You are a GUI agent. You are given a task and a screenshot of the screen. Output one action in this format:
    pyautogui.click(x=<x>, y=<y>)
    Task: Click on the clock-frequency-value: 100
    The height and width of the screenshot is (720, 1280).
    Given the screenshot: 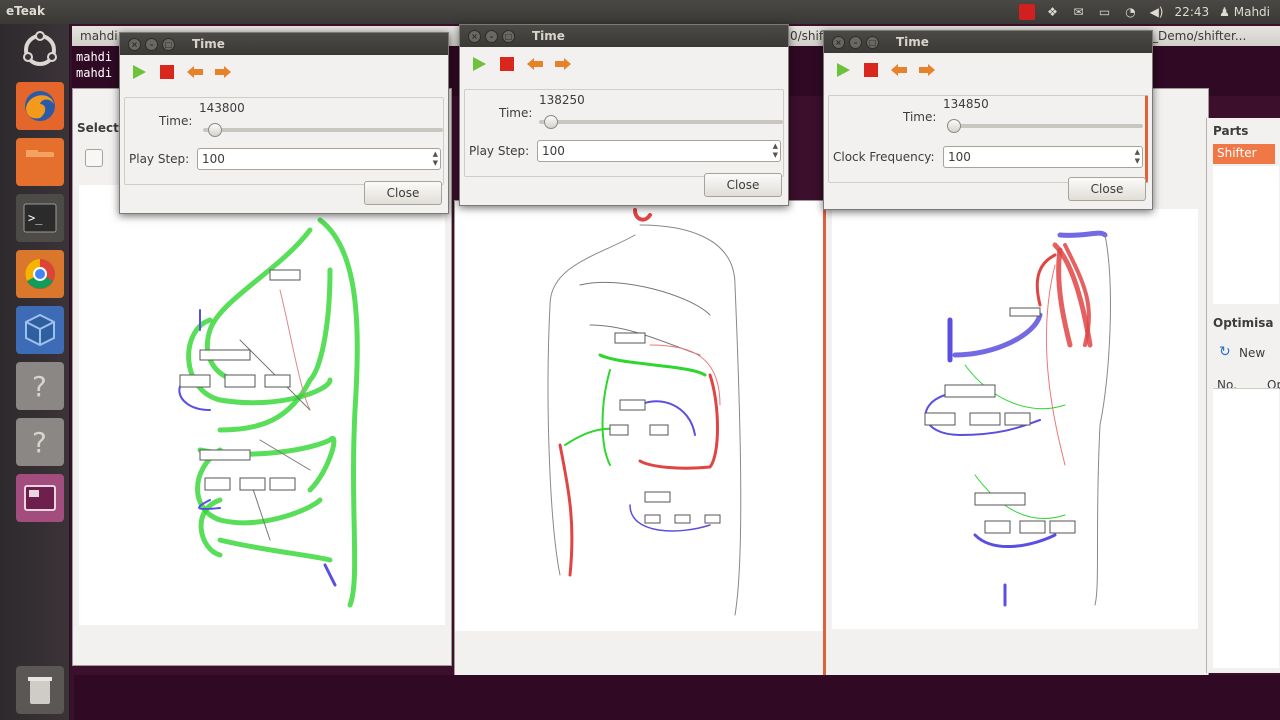 What is the action you would take?
    pyautogui.click(x=959, y=157)
    